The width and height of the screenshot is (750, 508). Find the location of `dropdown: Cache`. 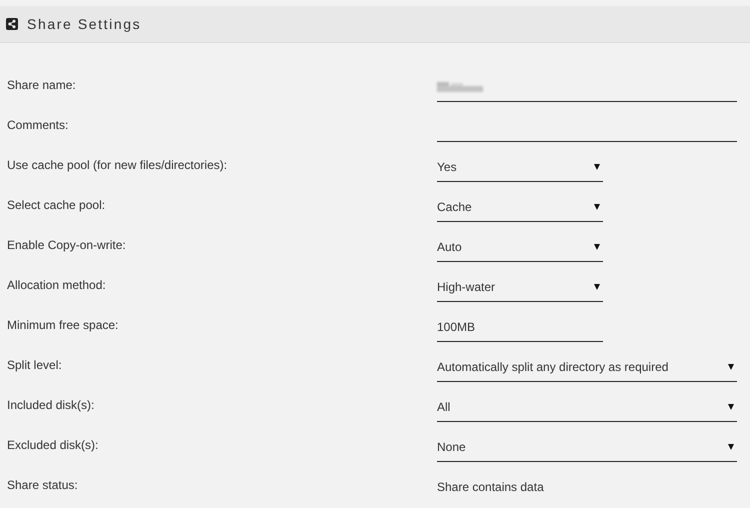

dropdown: Cache is located at coordinates (520, 207).